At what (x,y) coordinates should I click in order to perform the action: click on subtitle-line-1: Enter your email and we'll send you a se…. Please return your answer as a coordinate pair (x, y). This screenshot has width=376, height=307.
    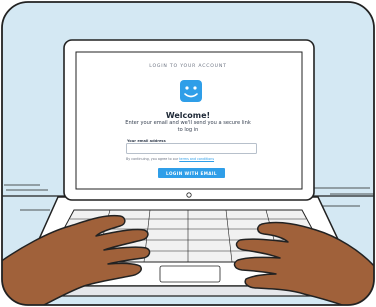
    Looking at the image, I should click on (188, 123).